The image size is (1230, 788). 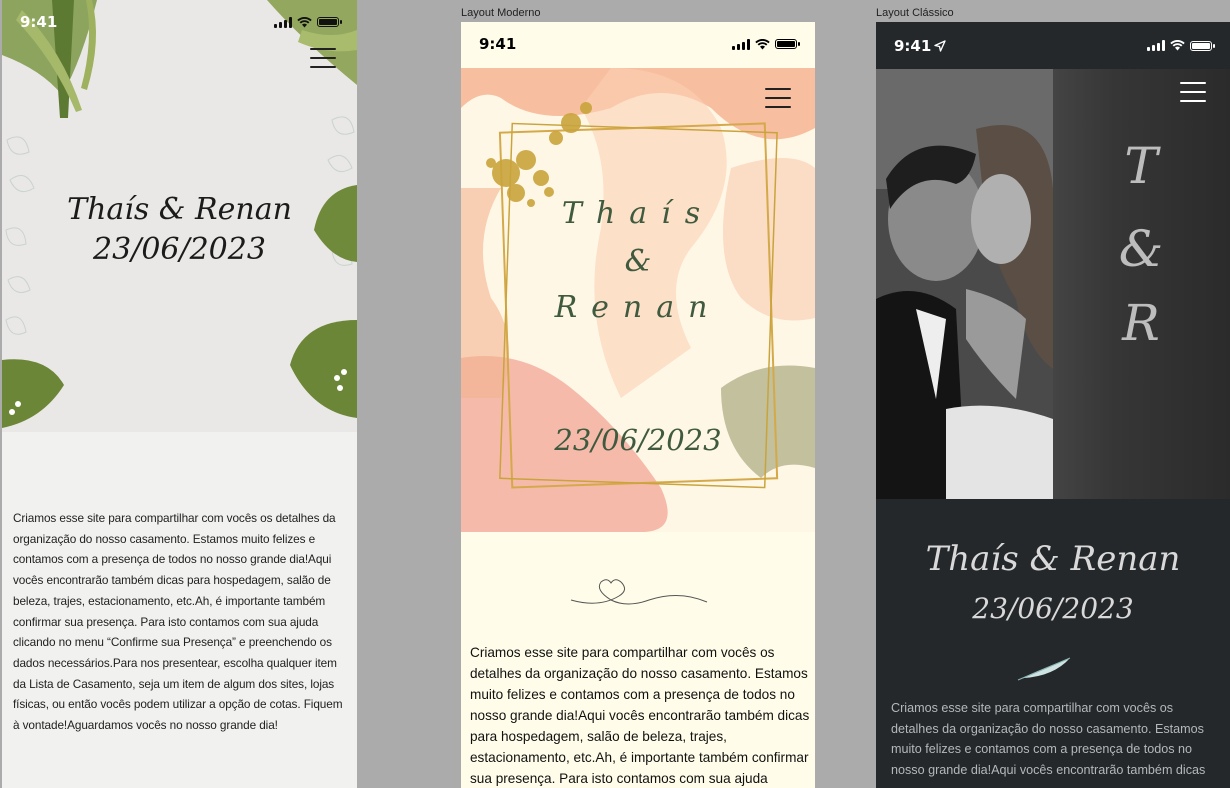 I want to click on monogram-initial-r: R, so click(x=1141, y=323).